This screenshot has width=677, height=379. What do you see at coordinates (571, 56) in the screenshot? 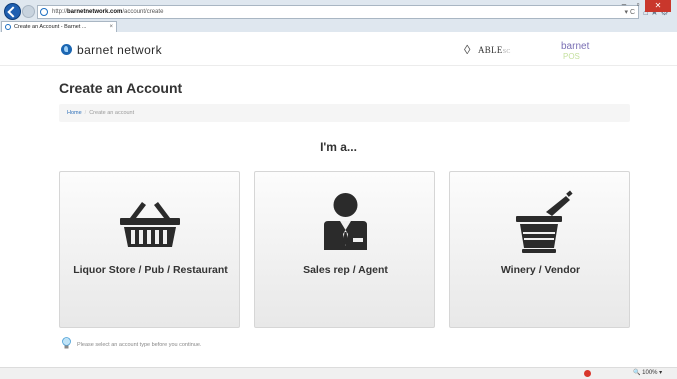
I see `barnet-pos-logo-sub: POS` at bounding box center [571, 56].